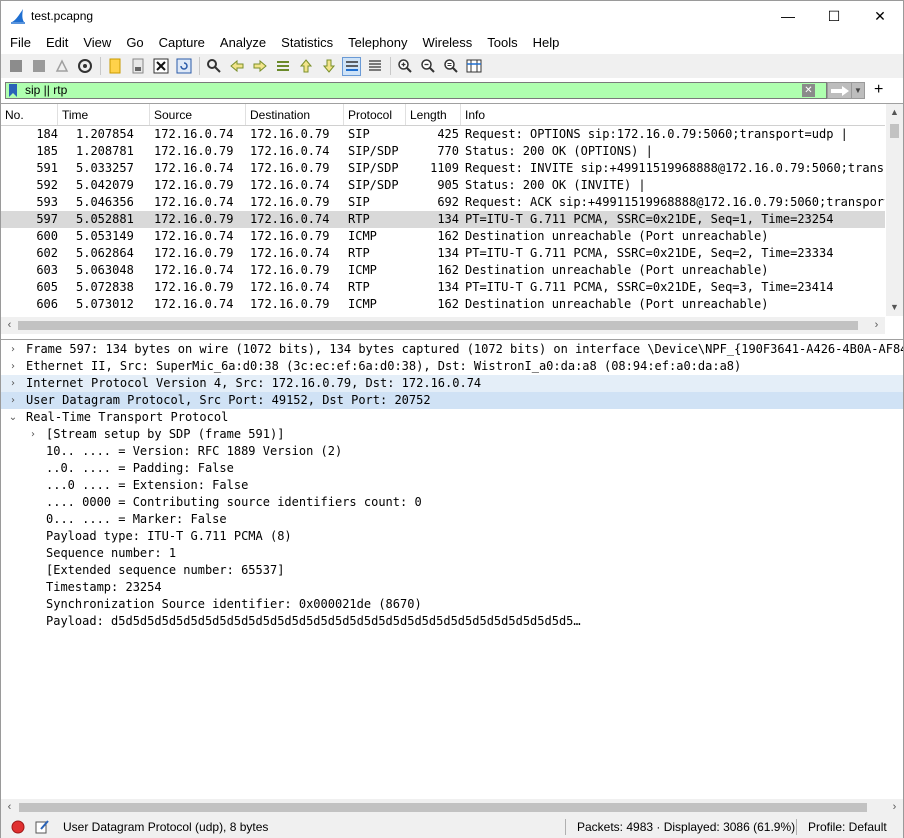 The image size is (904, 838). What do you see at coordinates (29, 114) in the screenshot?
I see `column-header-no: No.` at bounding box center [29, 114].